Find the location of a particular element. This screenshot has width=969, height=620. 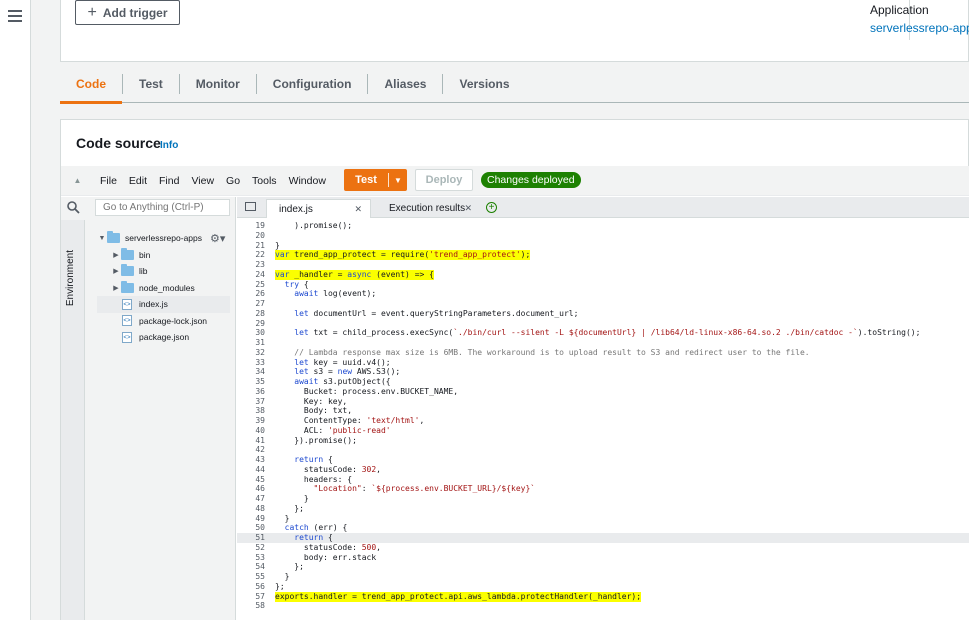

code-line: 45 headers: { is located at coordinates (603, 480).